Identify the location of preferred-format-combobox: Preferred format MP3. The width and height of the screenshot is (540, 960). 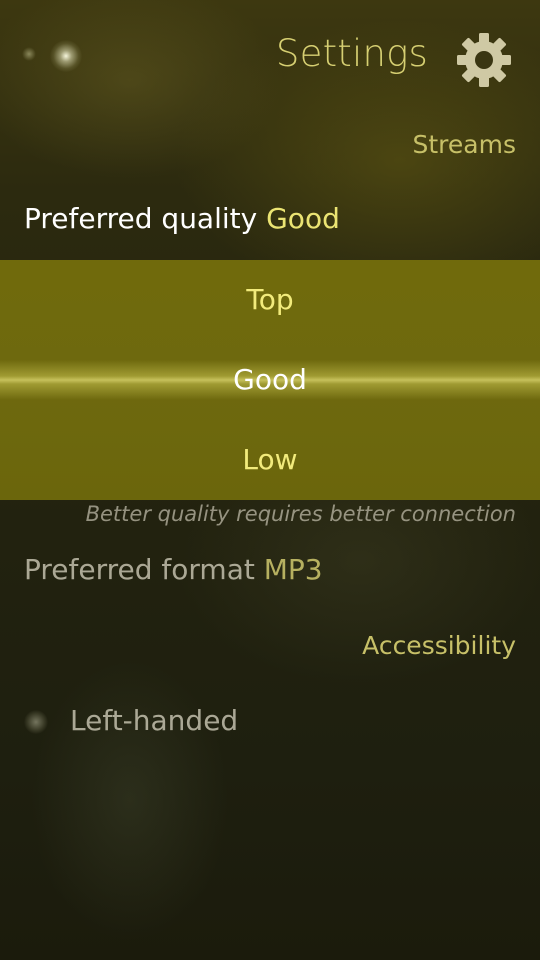
(173, 569).